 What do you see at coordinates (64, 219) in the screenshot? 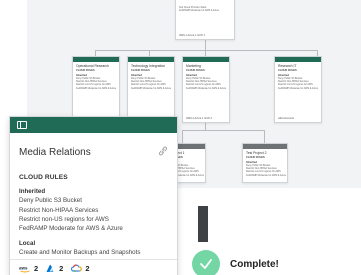
I see `rule-item: Restrict non-US regions for AWS` at bounding box center [64, 219].